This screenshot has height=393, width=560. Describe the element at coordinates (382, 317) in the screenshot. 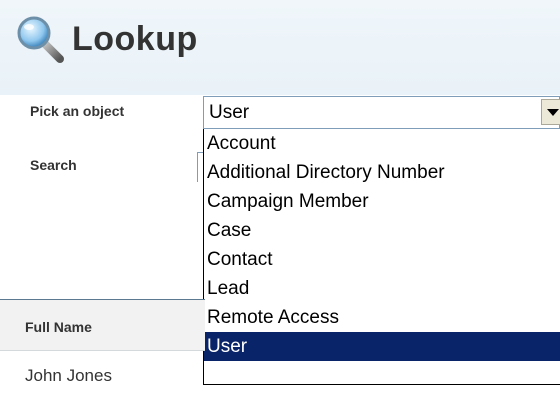

I see `option-remote-access: Remote Access` at that location.